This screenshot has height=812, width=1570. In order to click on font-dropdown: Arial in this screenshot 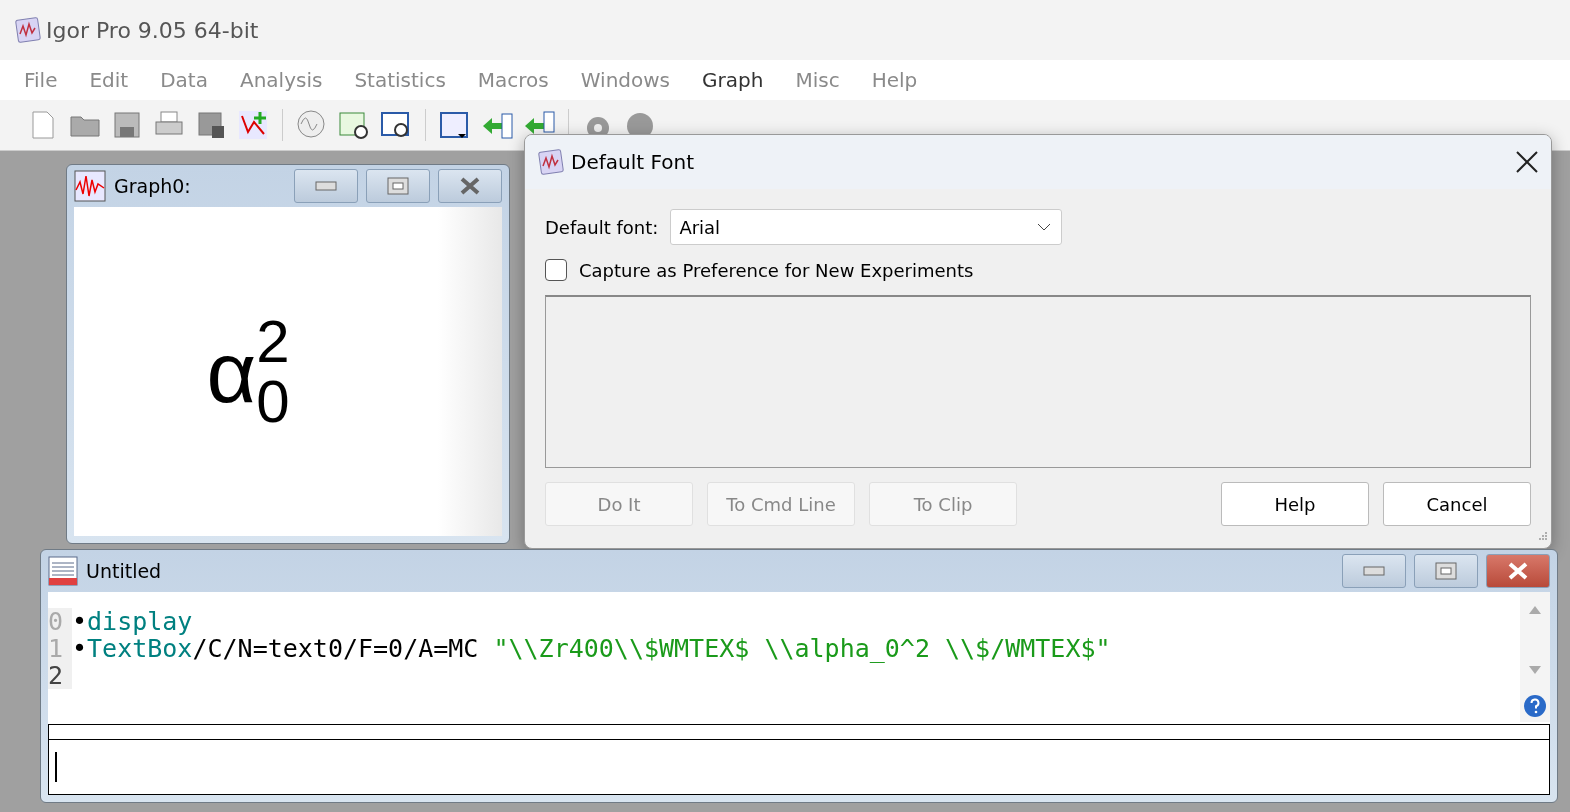, I will do `click(866, 227)`.